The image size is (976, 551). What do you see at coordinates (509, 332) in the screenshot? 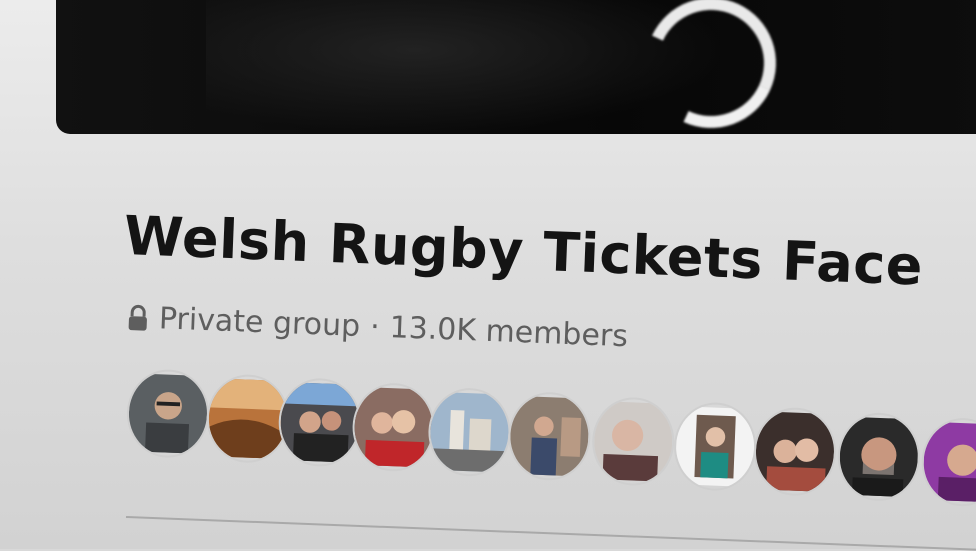
I see `member-count: 13.0K members` at bounding box center [509, 332].